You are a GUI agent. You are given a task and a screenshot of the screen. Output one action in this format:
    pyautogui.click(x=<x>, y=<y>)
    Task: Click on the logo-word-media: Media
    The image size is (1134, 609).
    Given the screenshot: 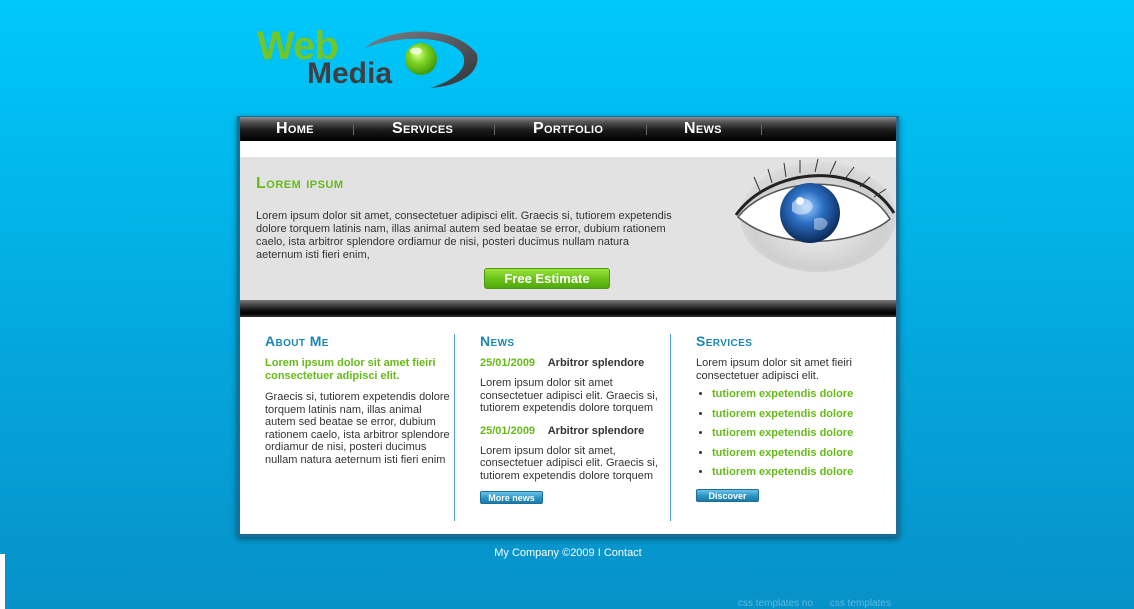 What is the action you would take?
    pyautogui.click(x=350, y=73)
    